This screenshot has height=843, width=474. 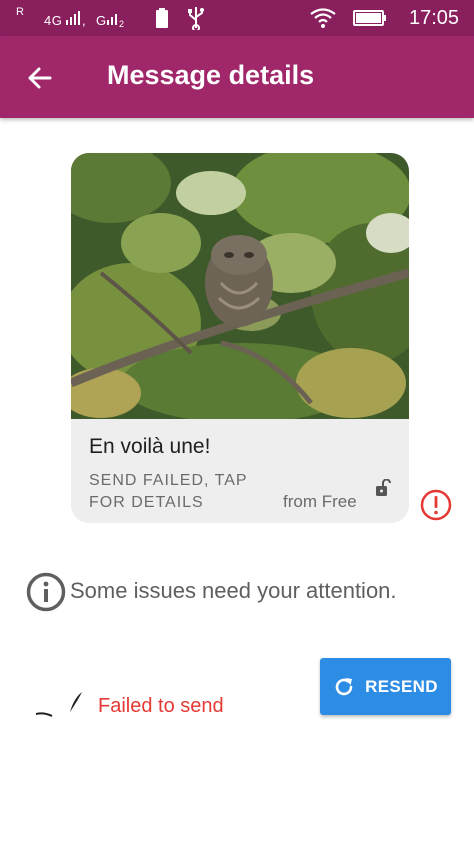 What do you see at coordinates (122, 24) in the screenshot?
I see `svg-text: 2` at bounding box center [122, 24].